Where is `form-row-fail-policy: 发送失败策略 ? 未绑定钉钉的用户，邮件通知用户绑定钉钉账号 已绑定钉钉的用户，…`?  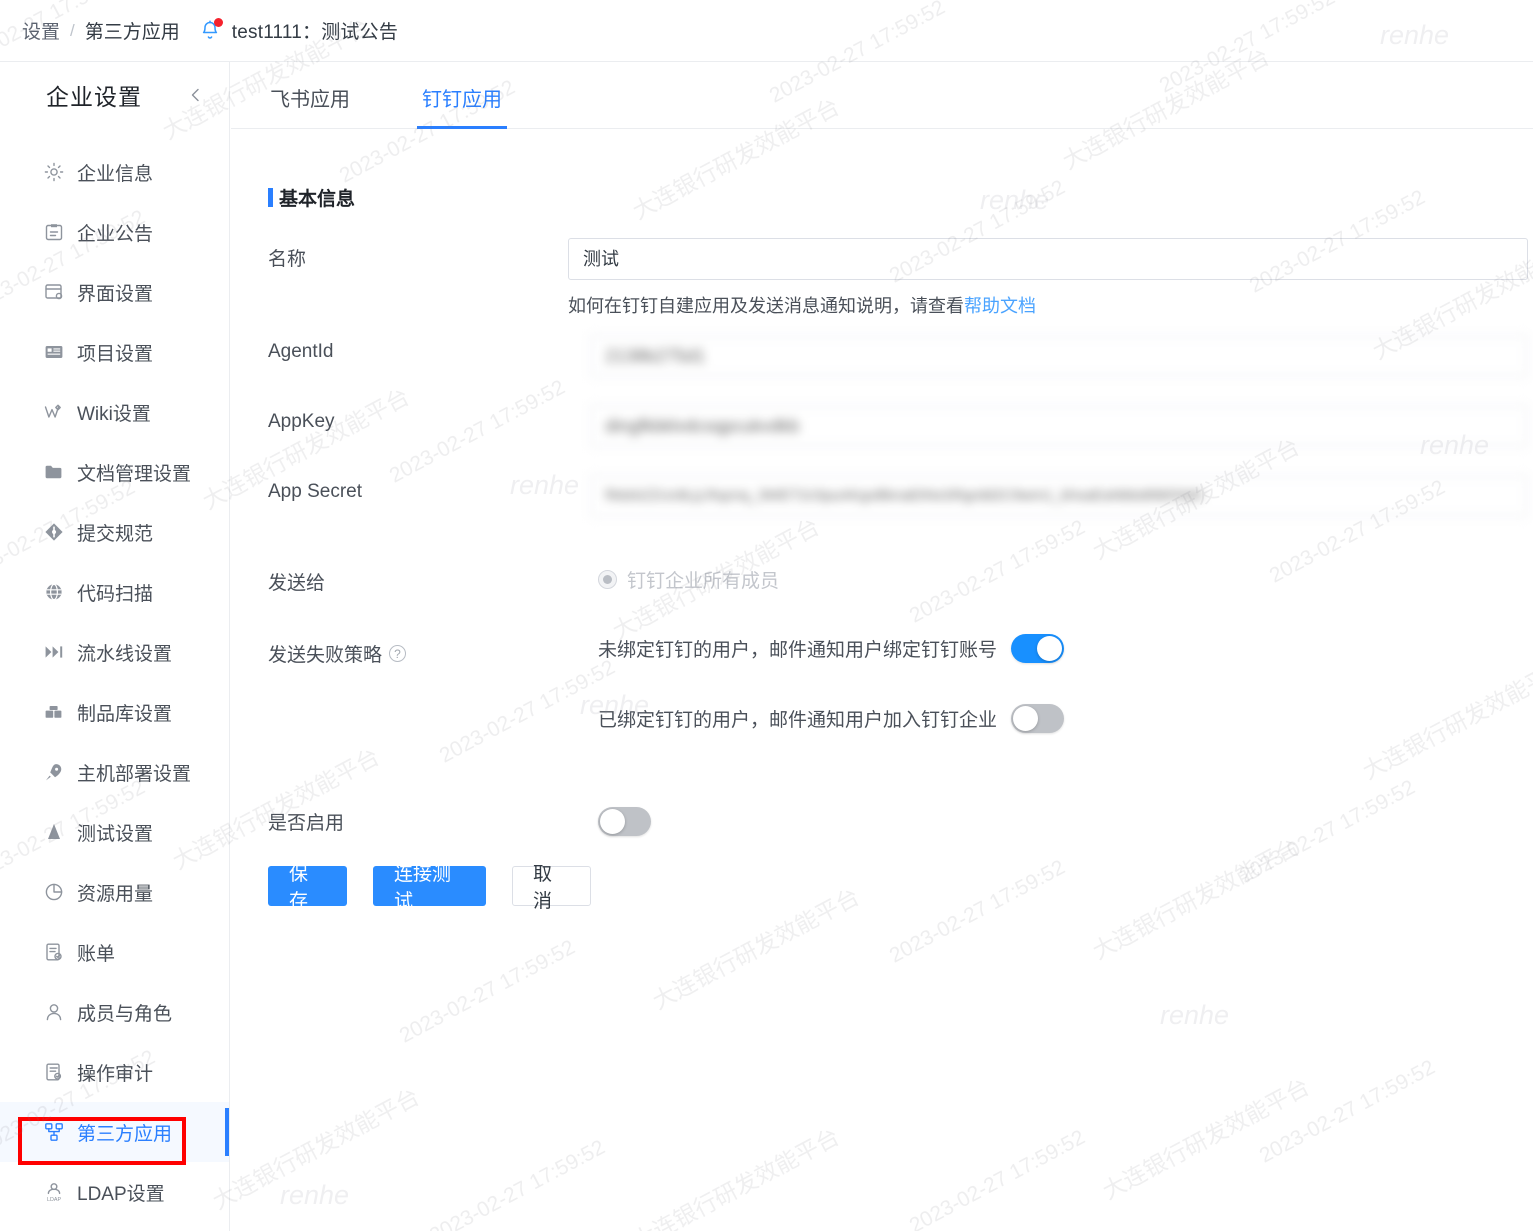
form-row-fail-policy: 发送失败策略 ? 未绑定钉钉的用户，邮件通知用户绑定钉钉账号 已绑定钉钉的用户，… is located at coordinates (898, 683).